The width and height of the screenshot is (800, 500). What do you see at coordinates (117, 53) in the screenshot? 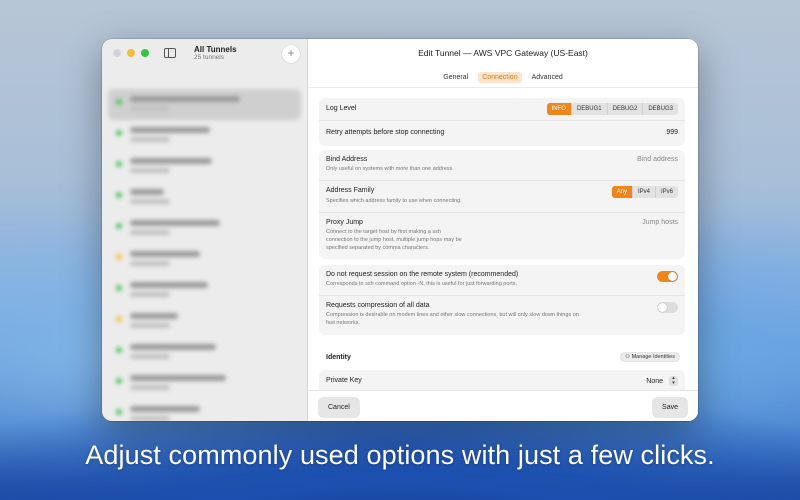
I see `close-button` at bounding box center [117, 53].